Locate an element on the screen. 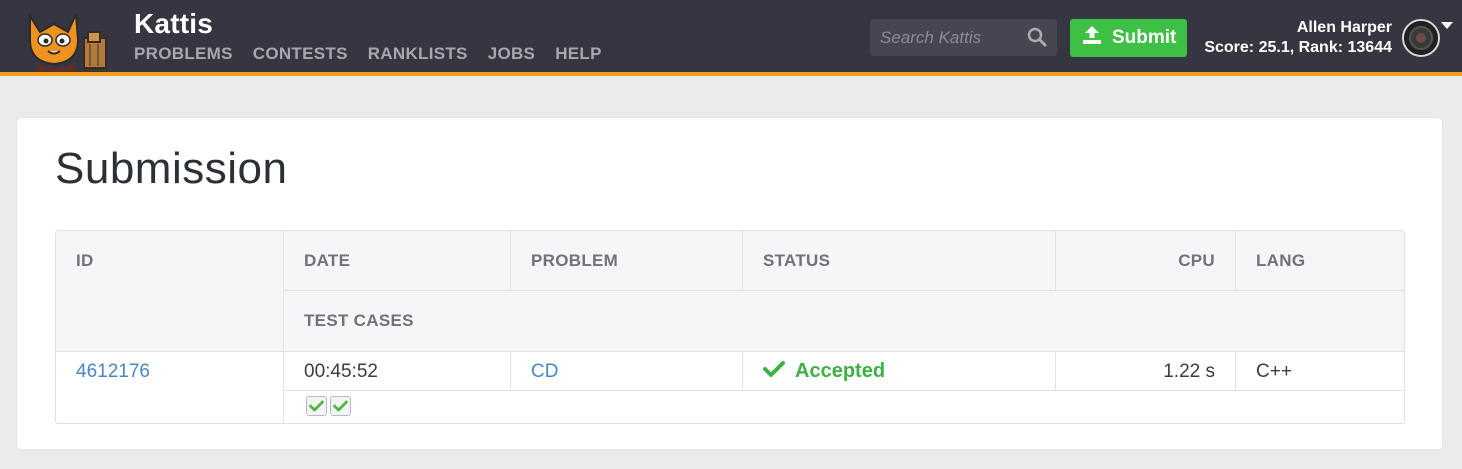  problem-link: CD is located at coordinates (544, 372).